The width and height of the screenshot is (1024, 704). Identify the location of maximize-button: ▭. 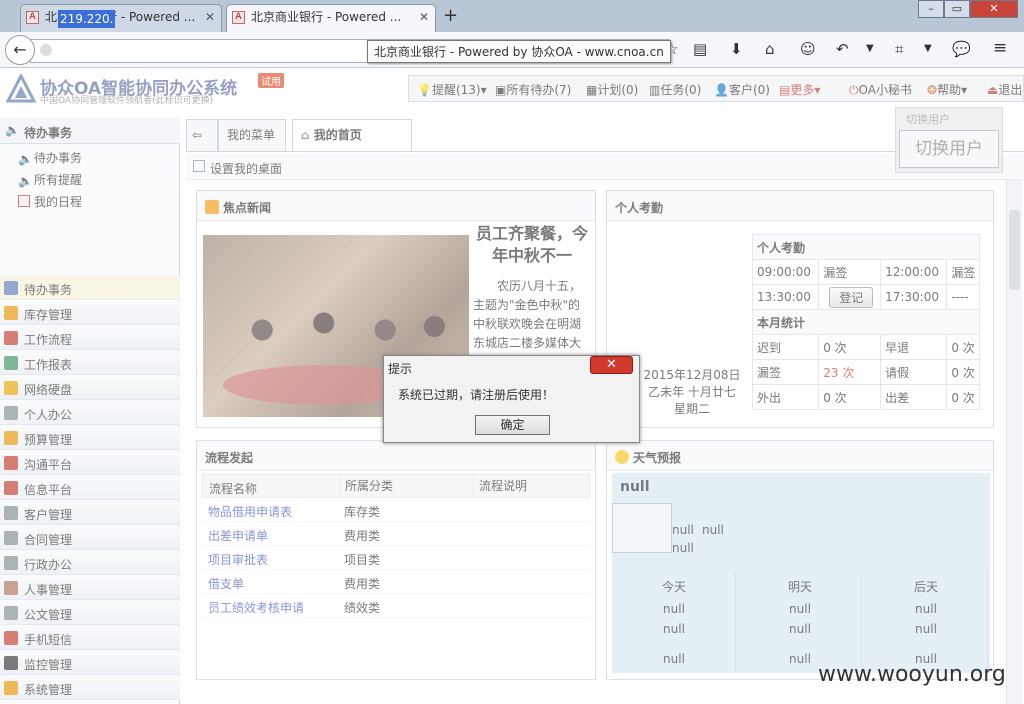
(957, 9).